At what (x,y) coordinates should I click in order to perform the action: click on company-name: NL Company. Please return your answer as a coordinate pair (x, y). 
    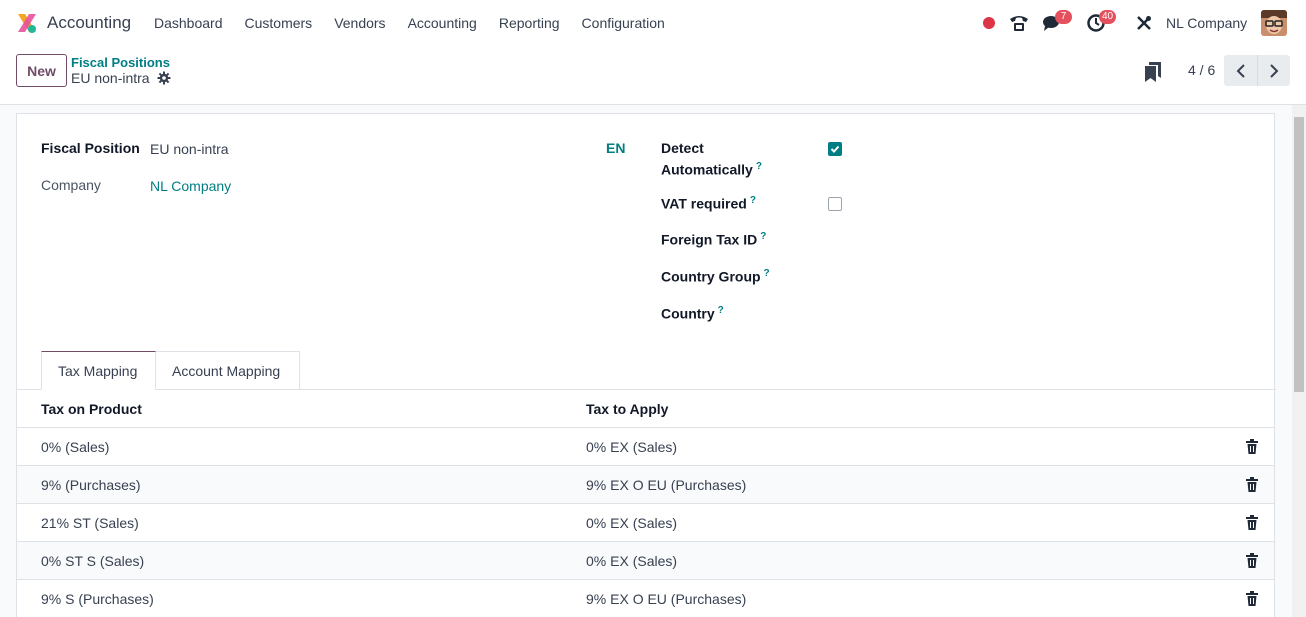
    Looking at the image, I should click on (1207, 23).